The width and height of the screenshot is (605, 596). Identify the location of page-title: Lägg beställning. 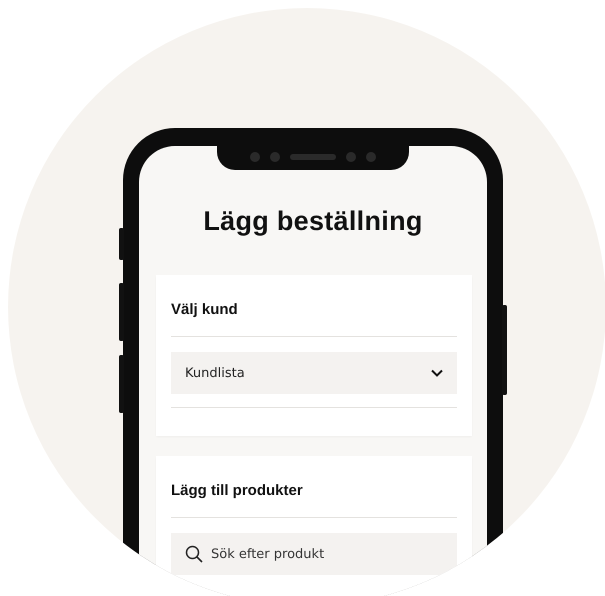
(313, 221).